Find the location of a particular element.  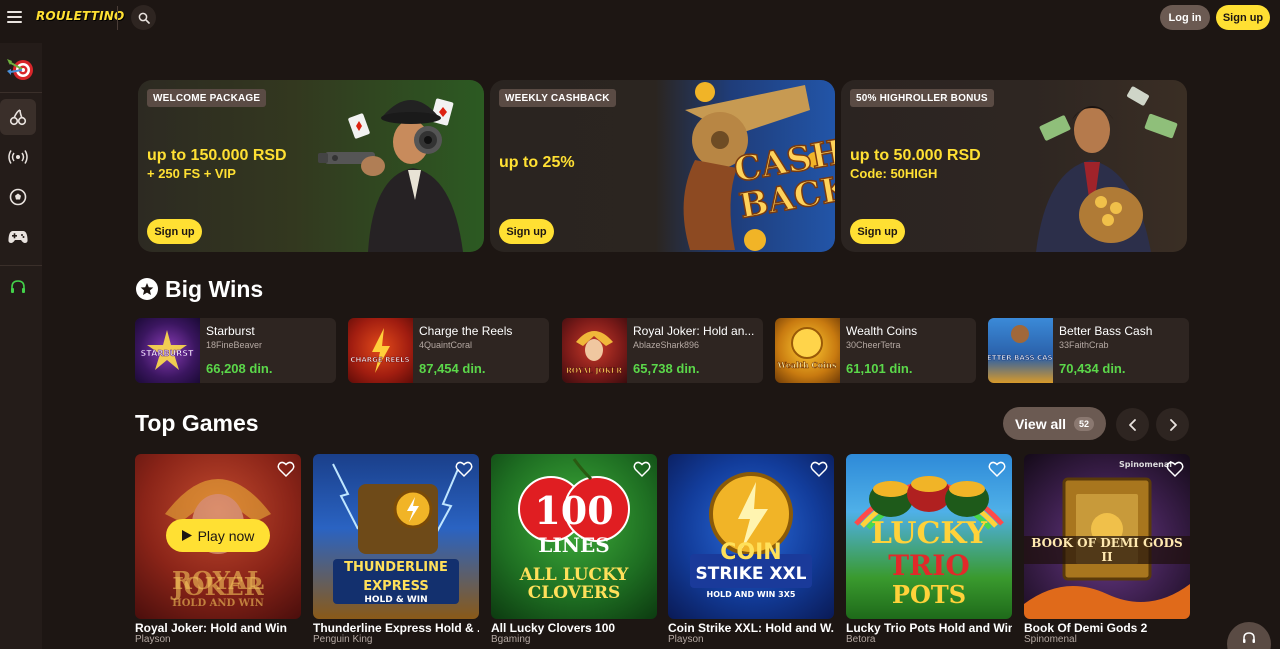

game-thumbnail: THUNDERLINE EXPRESS HOLD & WIN is located at coordinates (396, 536).